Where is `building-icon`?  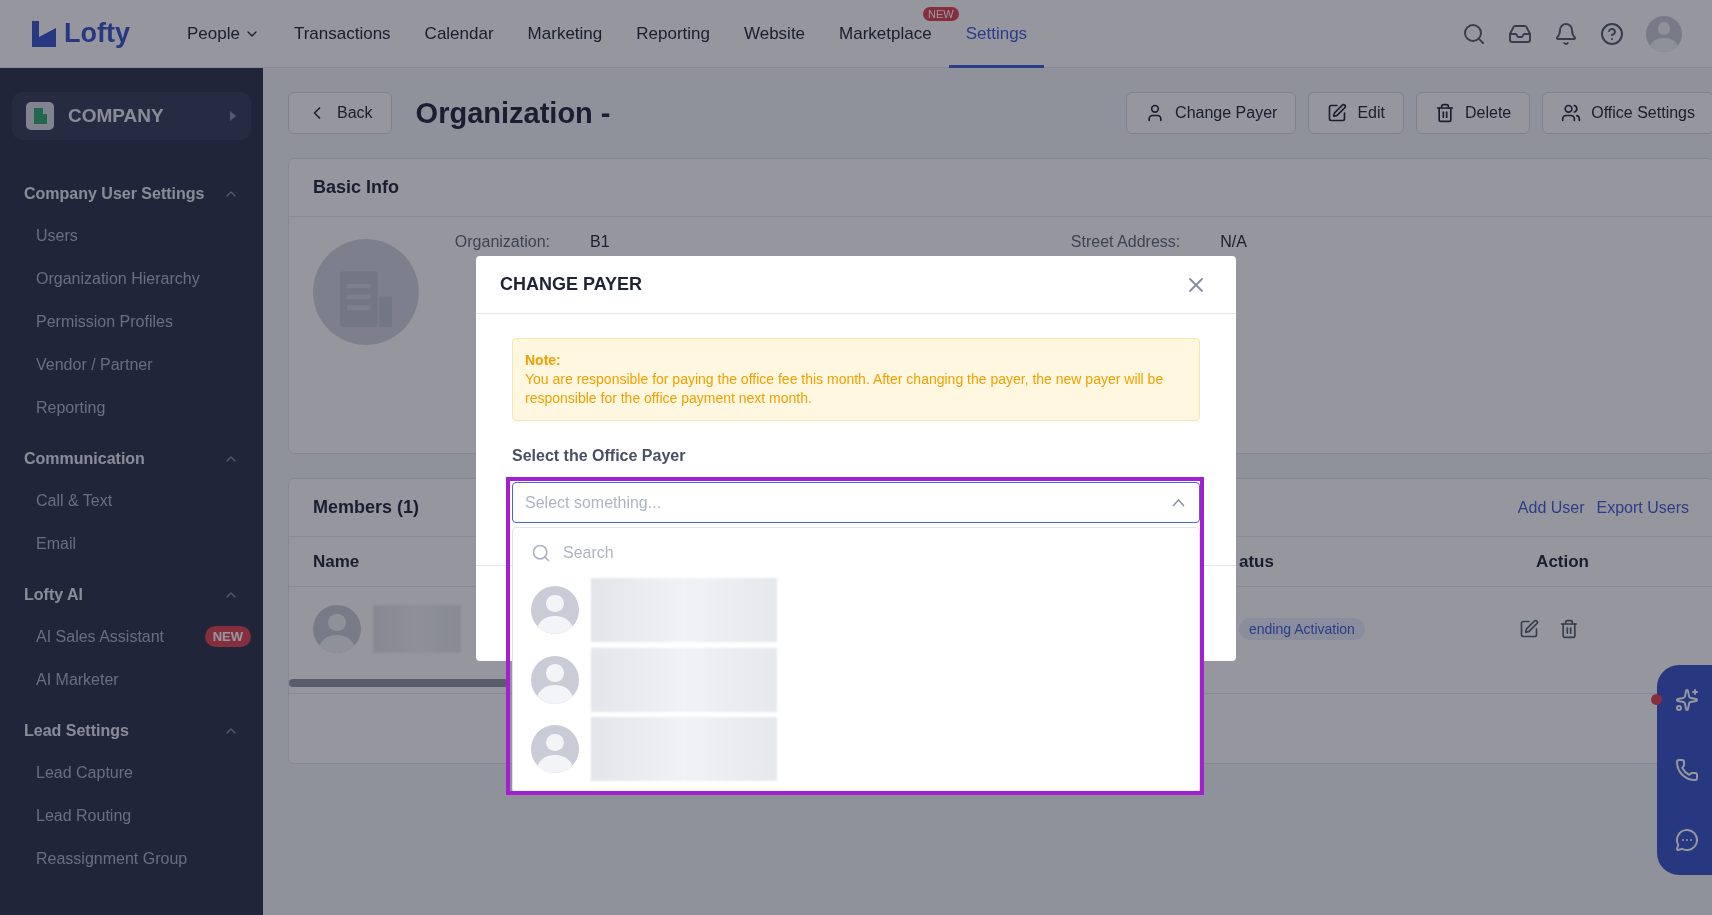
building-icon is located at coordinates (40, 116).